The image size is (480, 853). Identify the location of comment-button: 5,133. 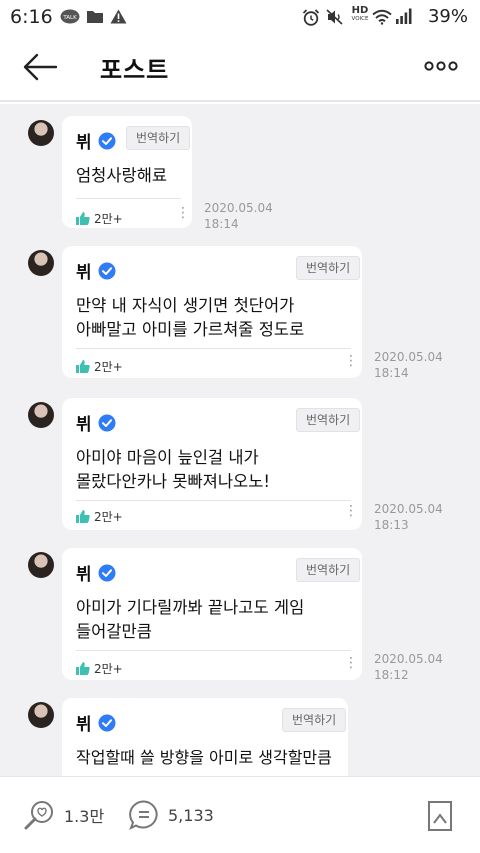
(171, 815).